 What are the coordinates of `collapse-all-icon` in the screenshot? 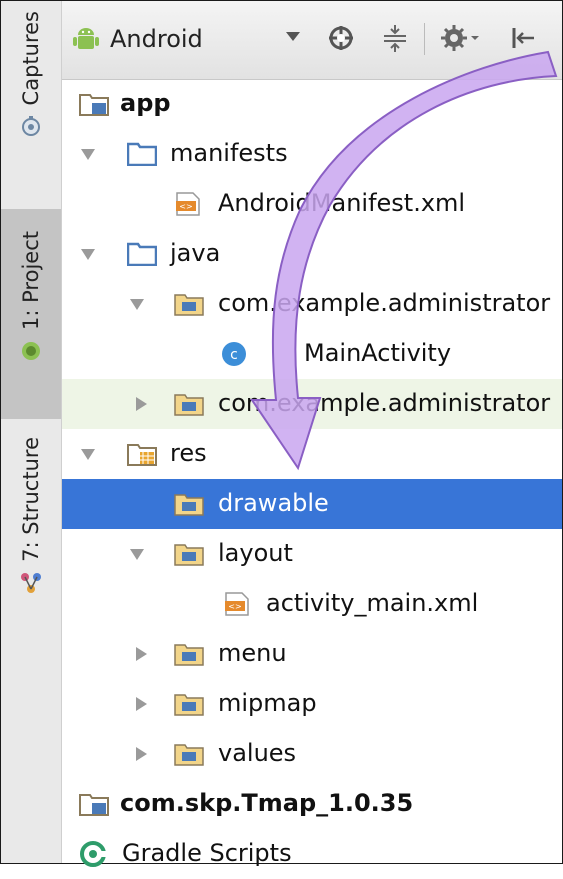 It's located at (395, 38).